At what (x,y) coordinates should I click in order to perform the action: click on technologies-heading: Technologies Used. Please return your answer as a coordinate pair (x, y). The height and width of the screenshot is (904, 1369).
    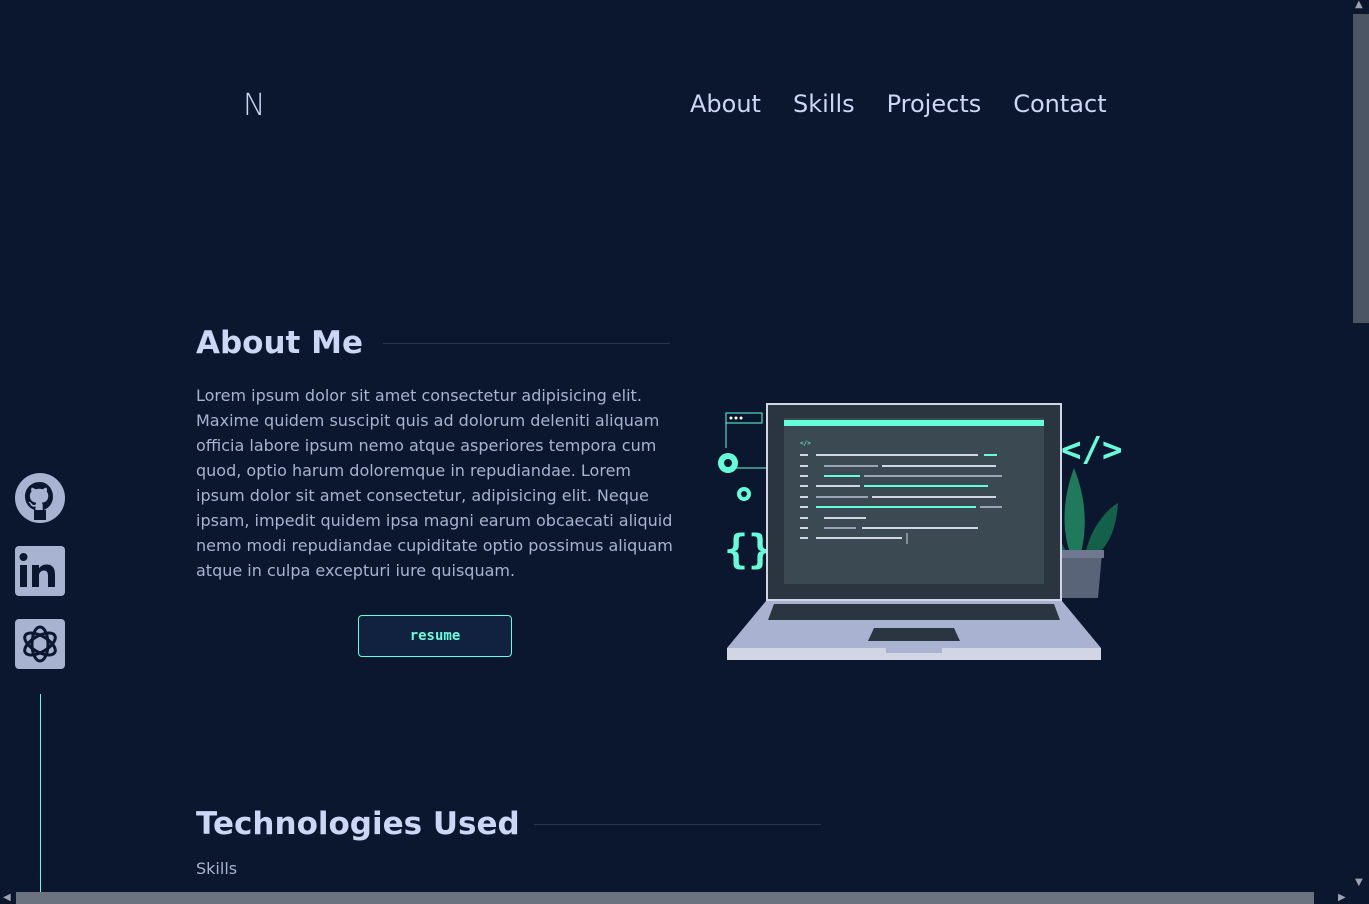
    Looking at the image, I should click on (358, 824).